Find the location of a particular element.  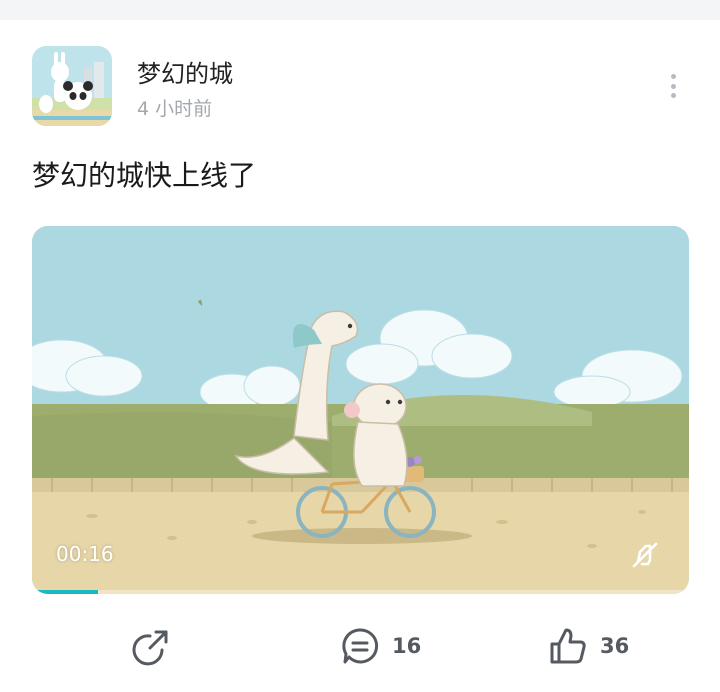

like-count: 36 is located at coordinates (615, 646).